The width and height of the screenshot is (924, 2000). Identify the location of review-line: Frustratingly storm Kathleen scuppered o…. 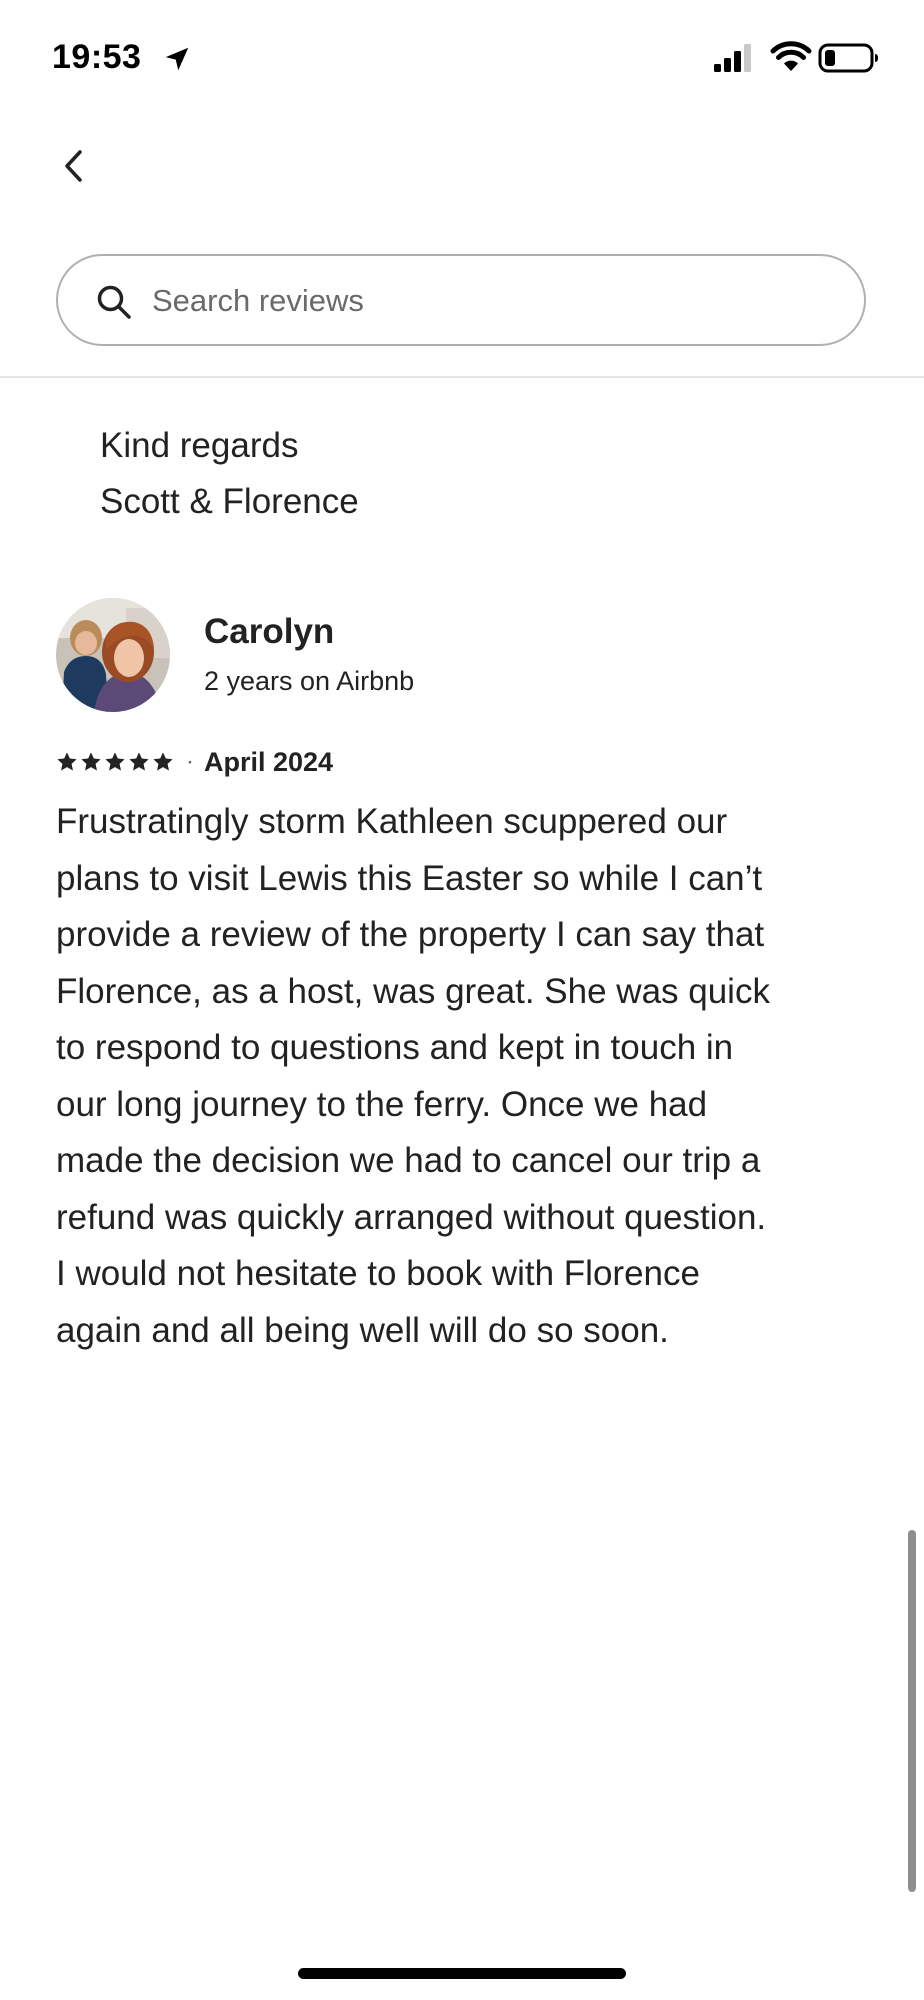
(392, 821).